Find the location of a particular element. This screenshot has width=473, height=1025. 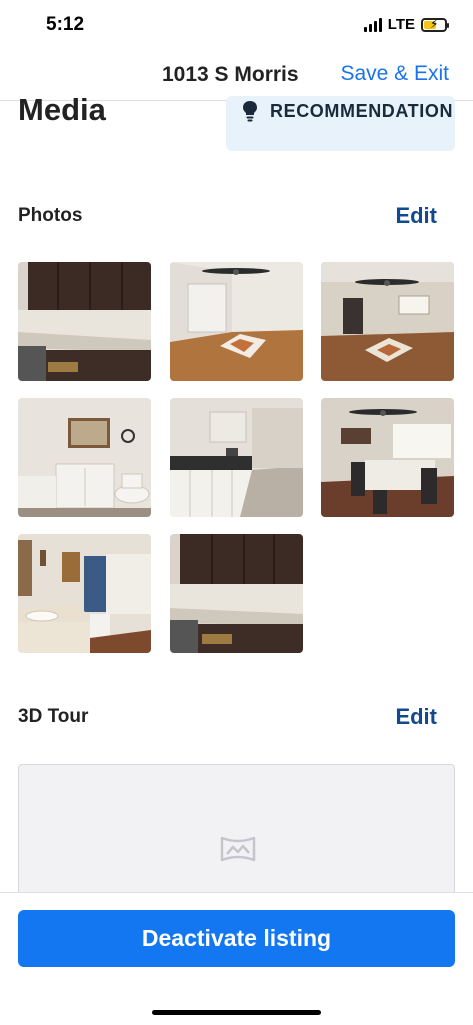

recommendation-label: RECOMMENDATION is located at coordinates (362, 111).